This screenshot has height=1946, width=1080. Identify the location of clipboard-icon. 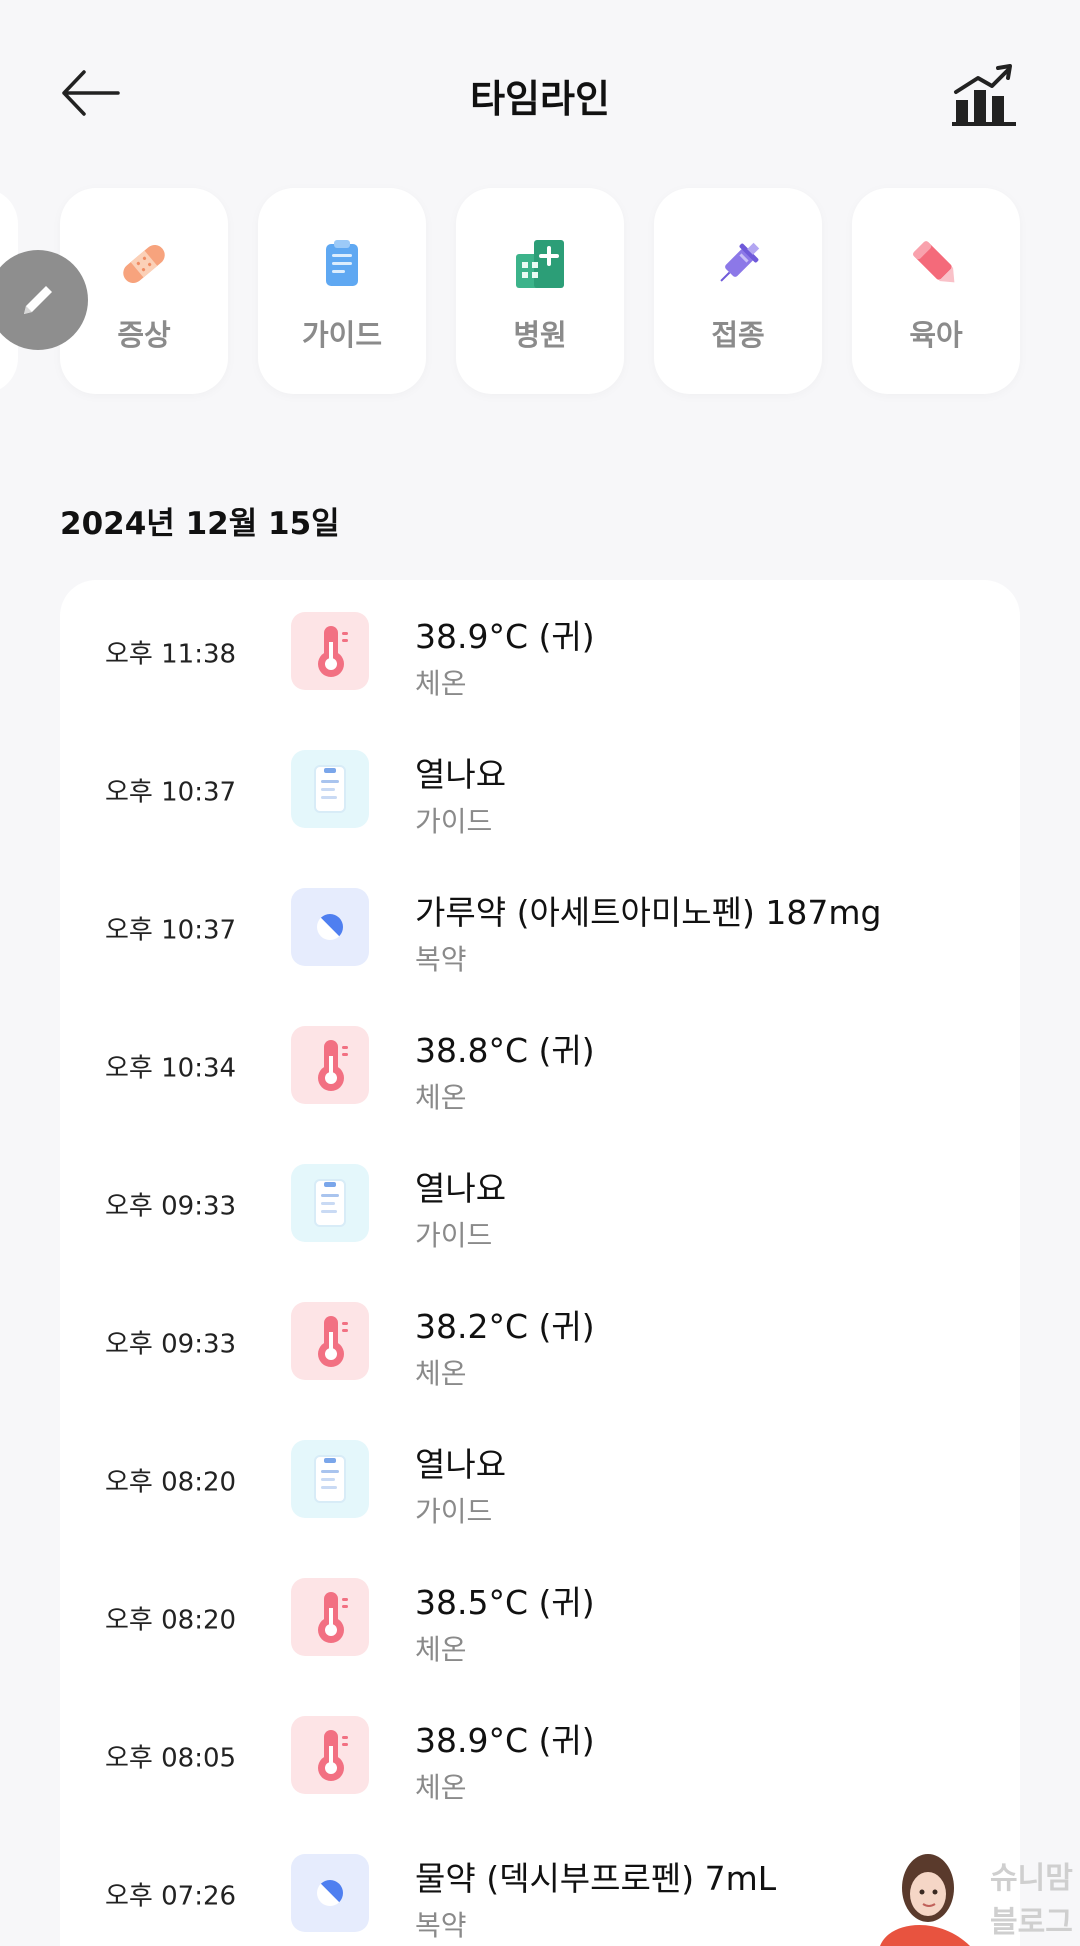
(342, 263).